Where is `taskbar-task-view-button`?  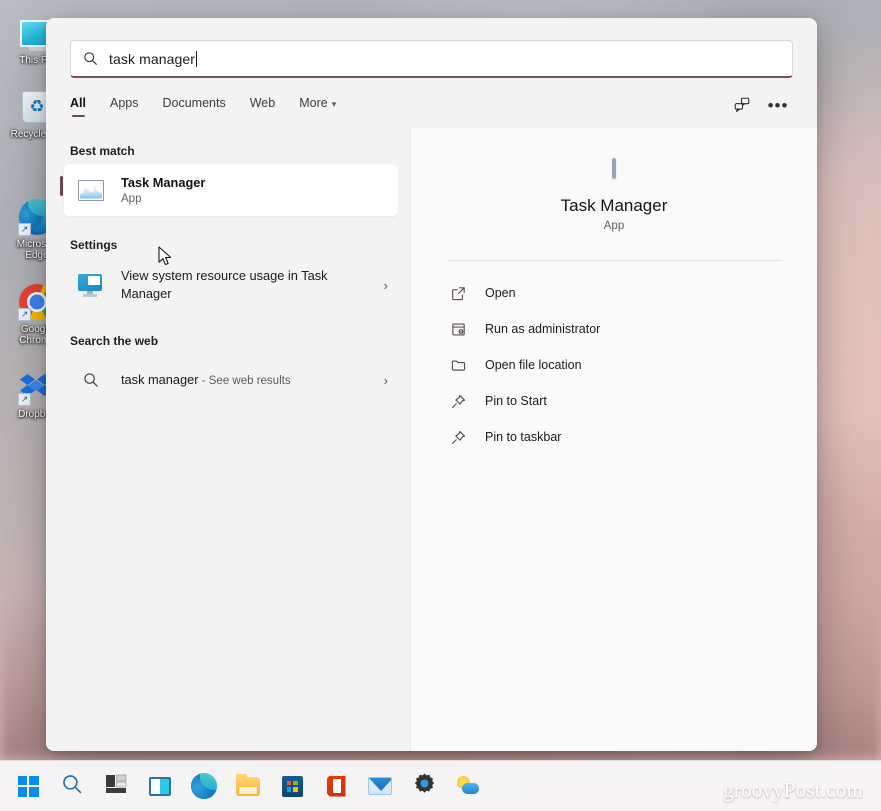
taskbar-task-view-button is located at coordinates (160, 786).